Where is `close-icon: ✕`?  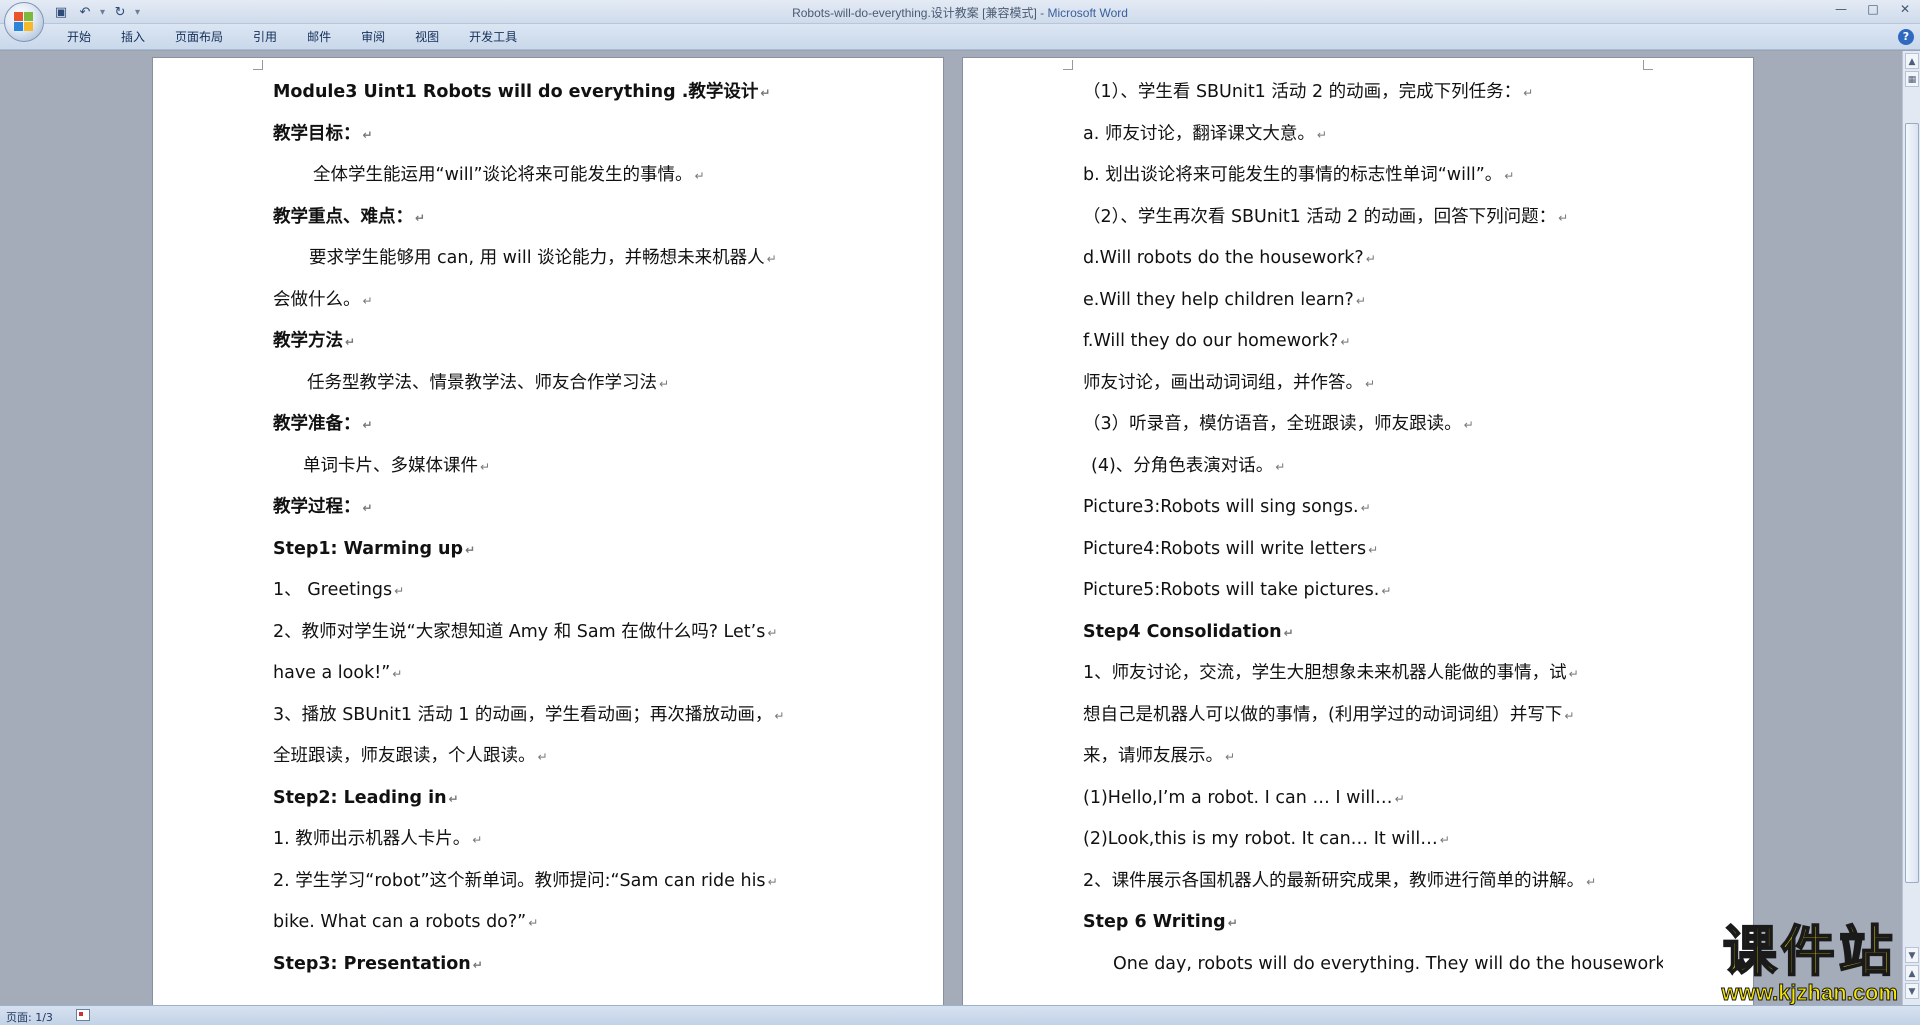
close-icon: ✕ is located at coordinates (1905, 9).